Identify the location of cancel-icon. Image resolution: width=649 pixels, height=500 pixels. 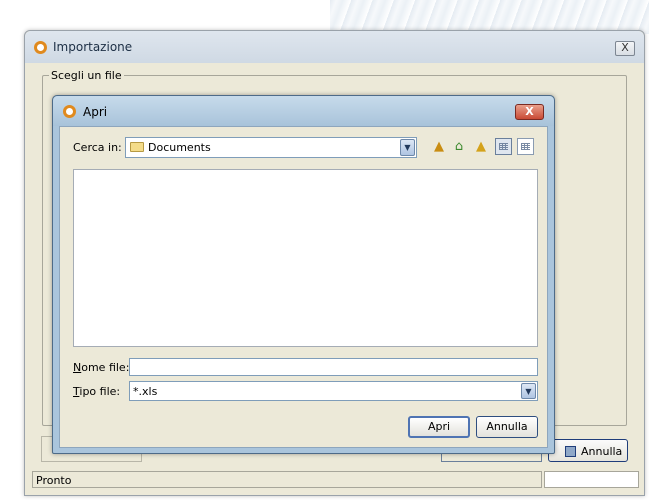
(570, 451).